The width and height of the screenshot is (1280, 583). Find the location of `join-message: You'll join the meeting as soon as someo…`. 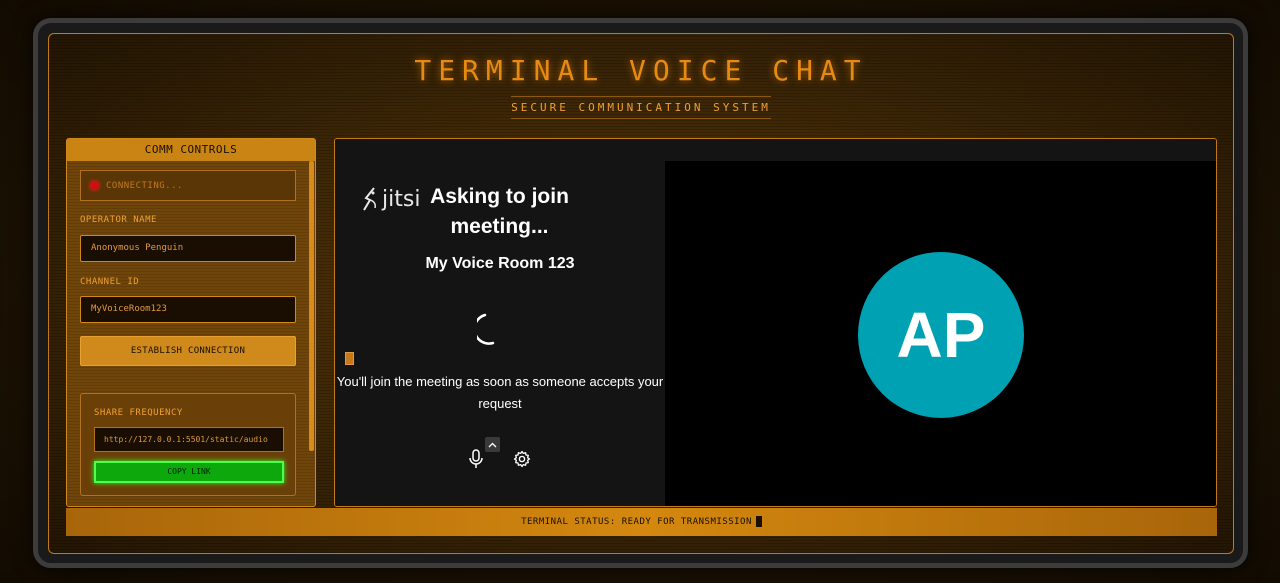

join-message: You'll join the meeting as soon as someo… is located at coordinates (500, 392).